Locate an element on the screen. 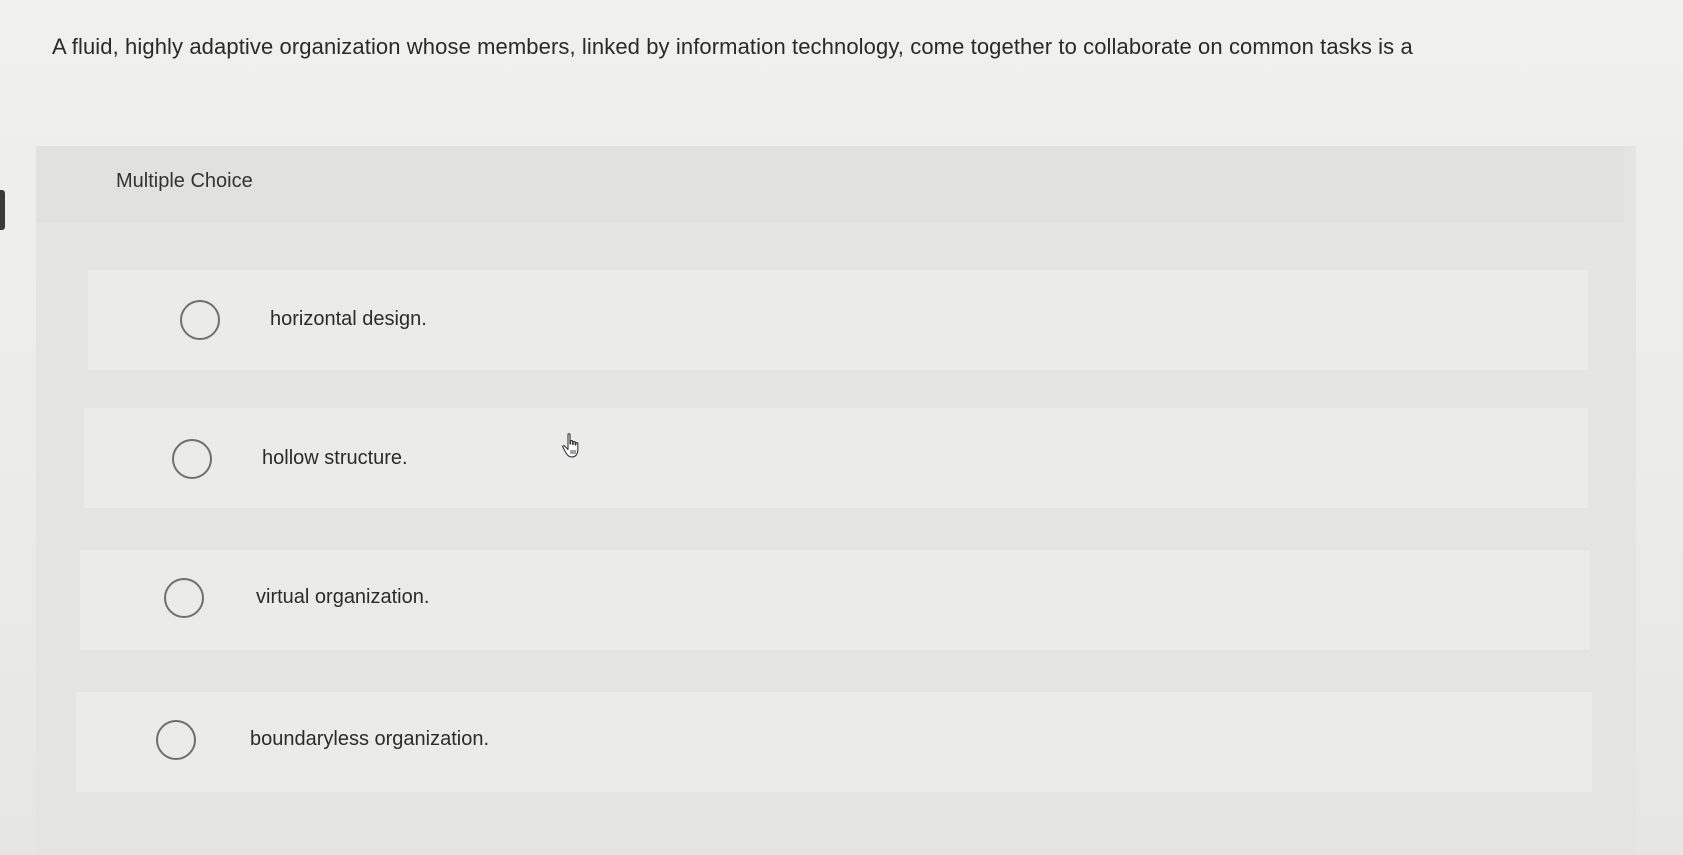  answer-option-3: virtual organization. is located at coordinates (835, 600).